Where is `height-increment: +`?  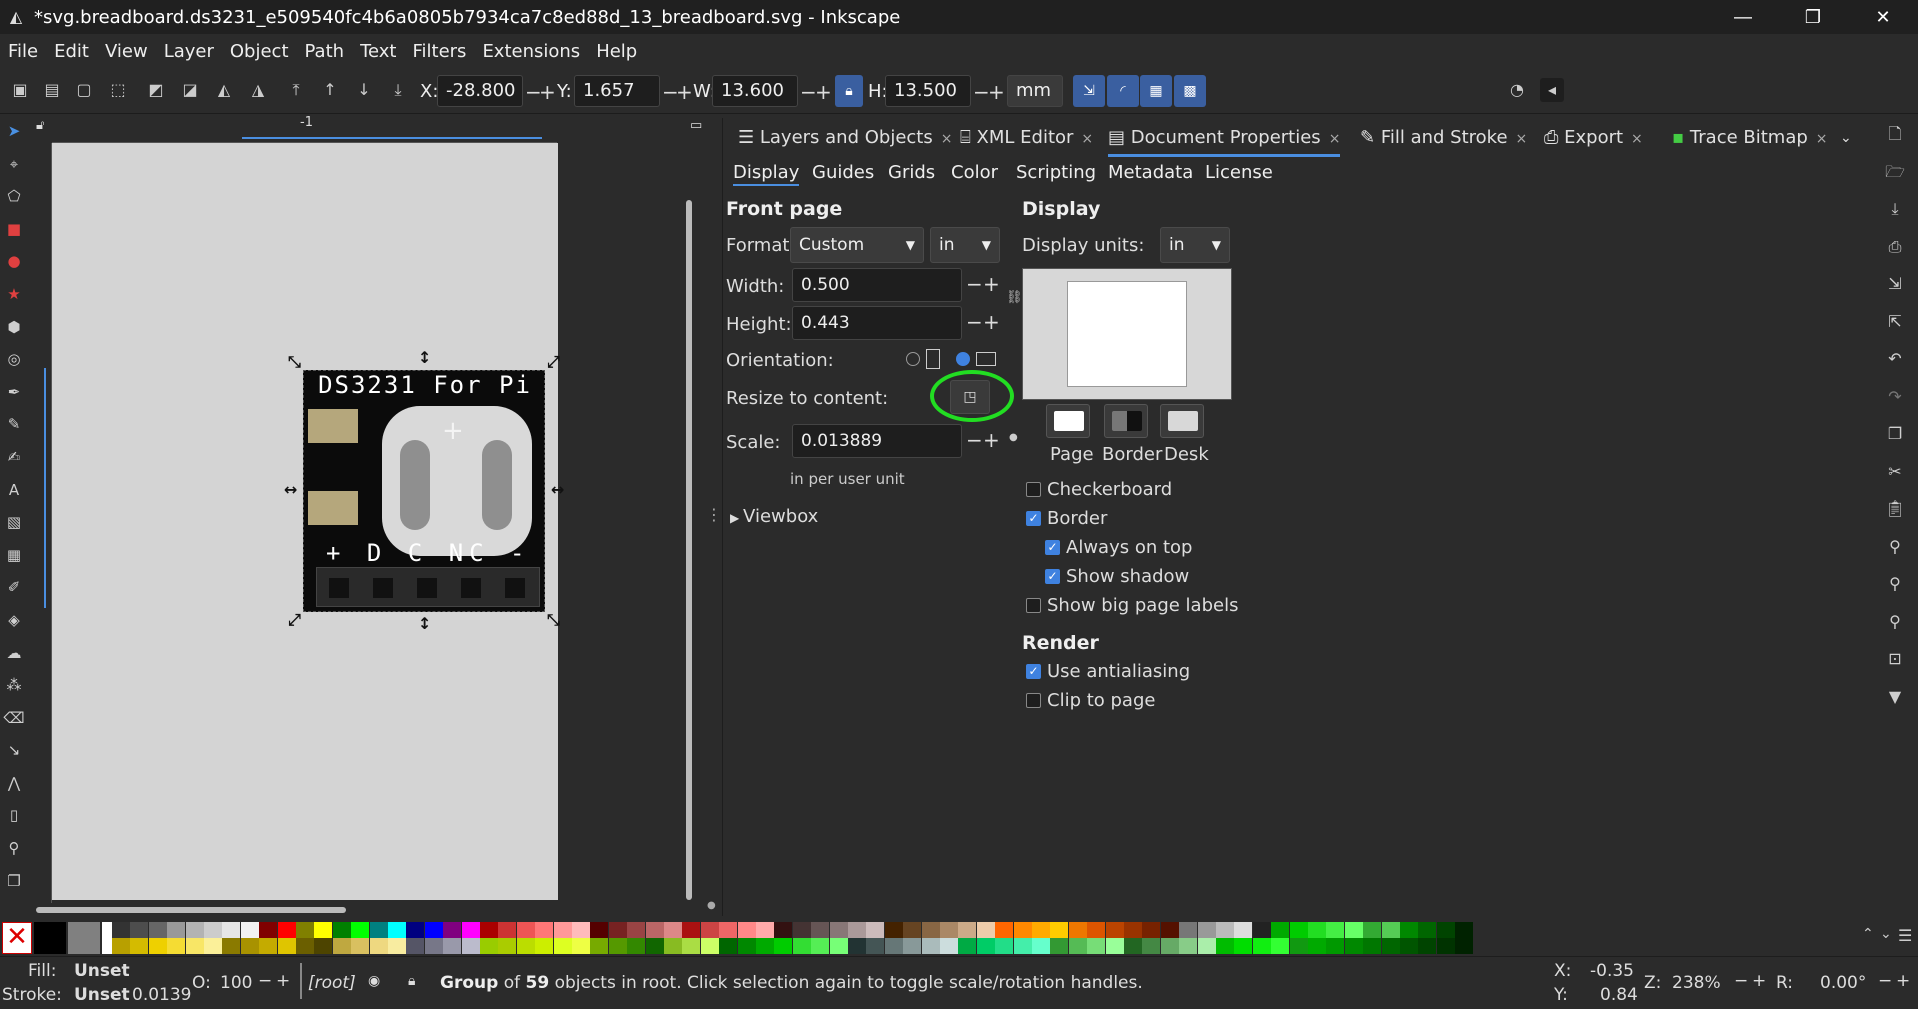
height-increment: + is located at coordinates (991, 322).